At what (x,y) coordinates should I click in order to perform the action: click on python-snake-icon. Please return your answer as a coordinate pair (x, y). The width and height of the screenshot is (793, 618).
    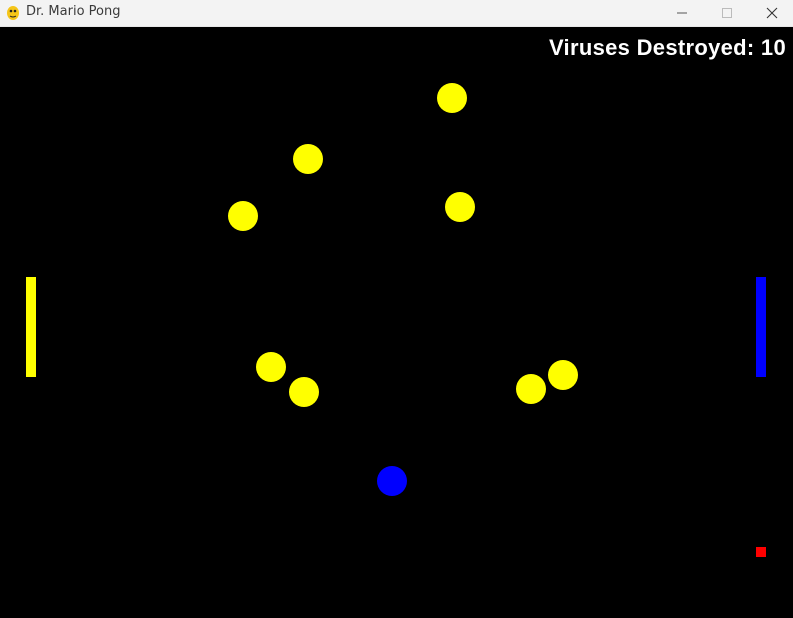
    Looking at the image, I should click on (13, 13).